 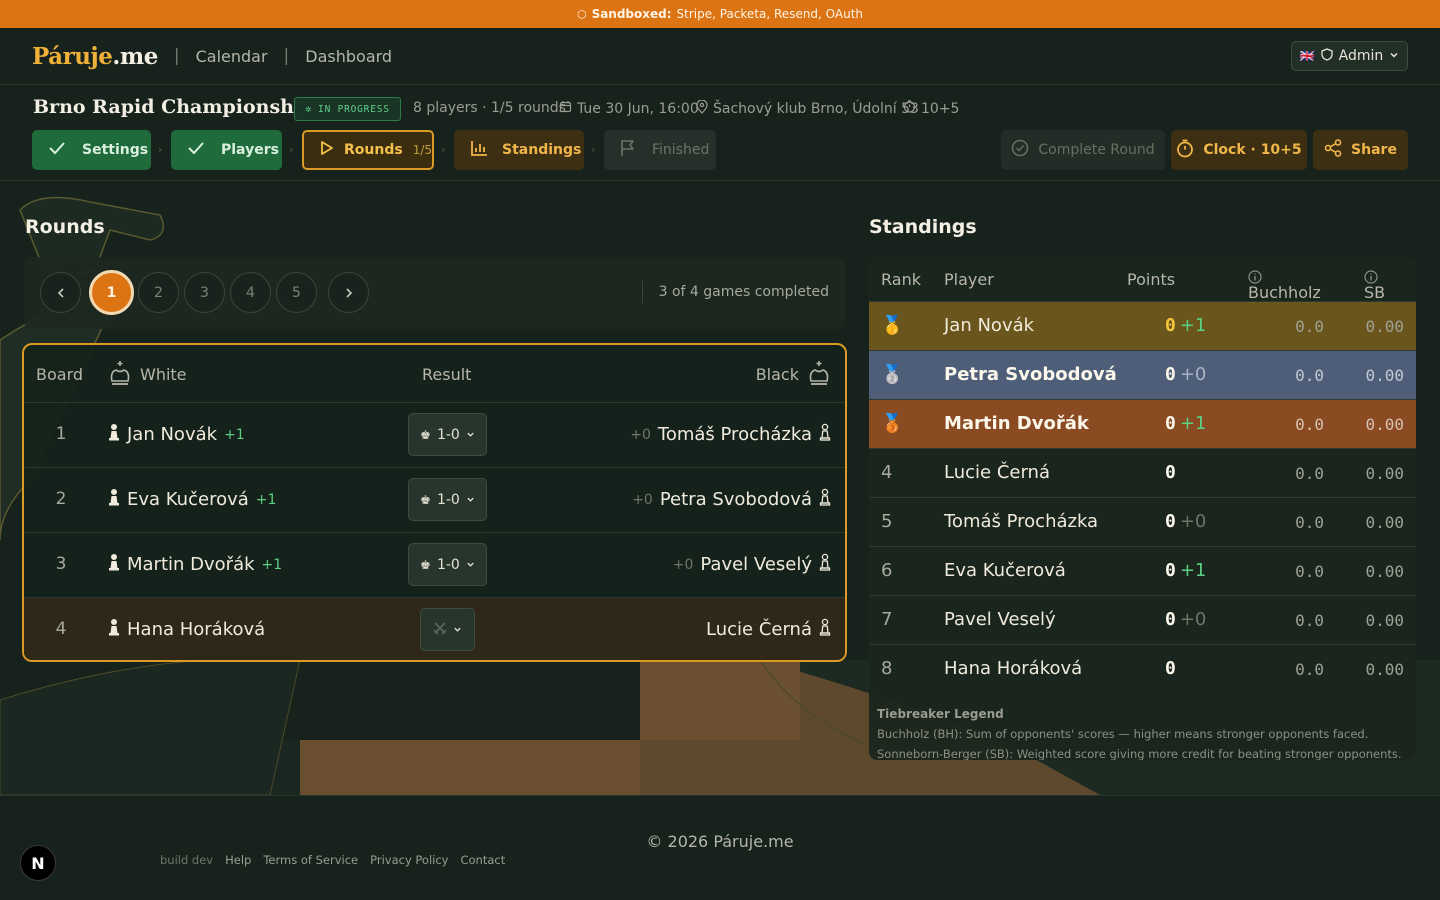 What do you see at coordinates (887, 570) in the screenshot?
I see `player-rank: 6` at bounding box center [887, 570].